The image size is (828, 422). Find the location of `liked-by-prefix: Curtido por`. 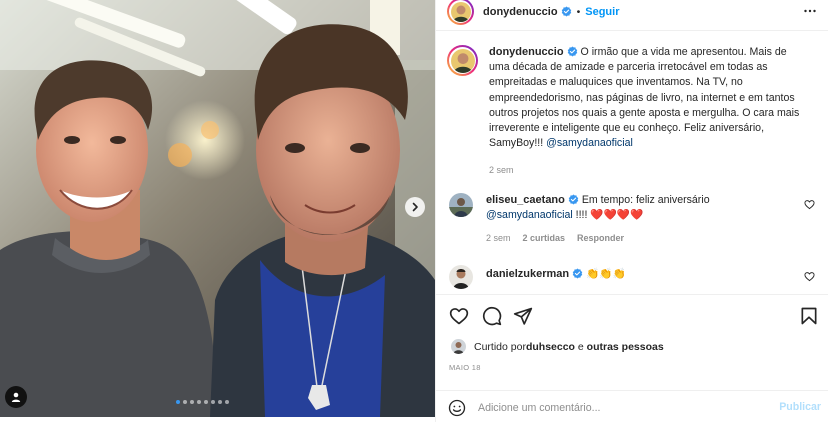

liked-by-prefix: Curtido por is located at coordinates (500, 346).